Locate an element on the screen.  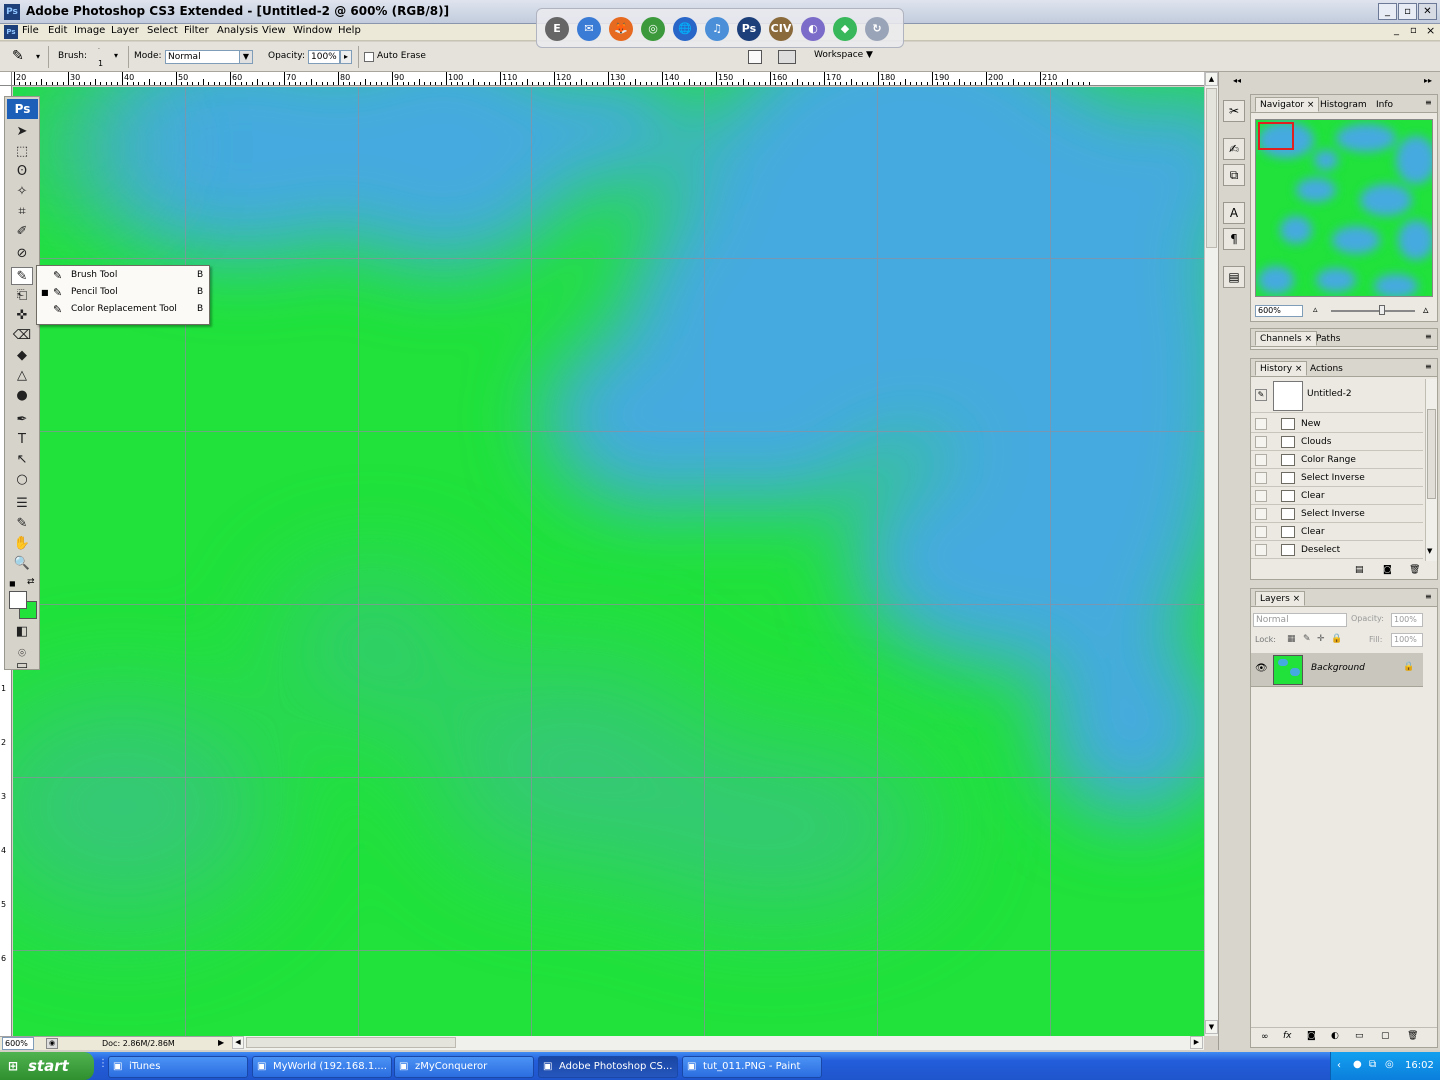
layer-style-icon: fx is located at coordinates (1287, 1036).